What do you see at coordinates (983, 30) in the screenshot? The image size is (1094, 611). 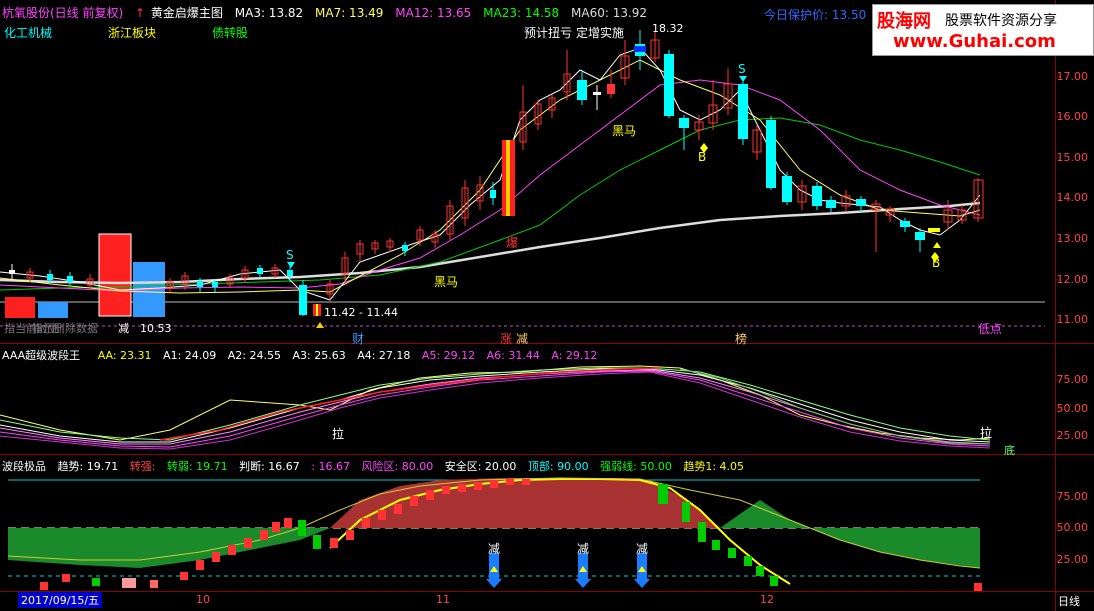 I see `site-logo: 股海网 股票软件资源分享 www.Guhai.com` at bounding box center [983, 30].